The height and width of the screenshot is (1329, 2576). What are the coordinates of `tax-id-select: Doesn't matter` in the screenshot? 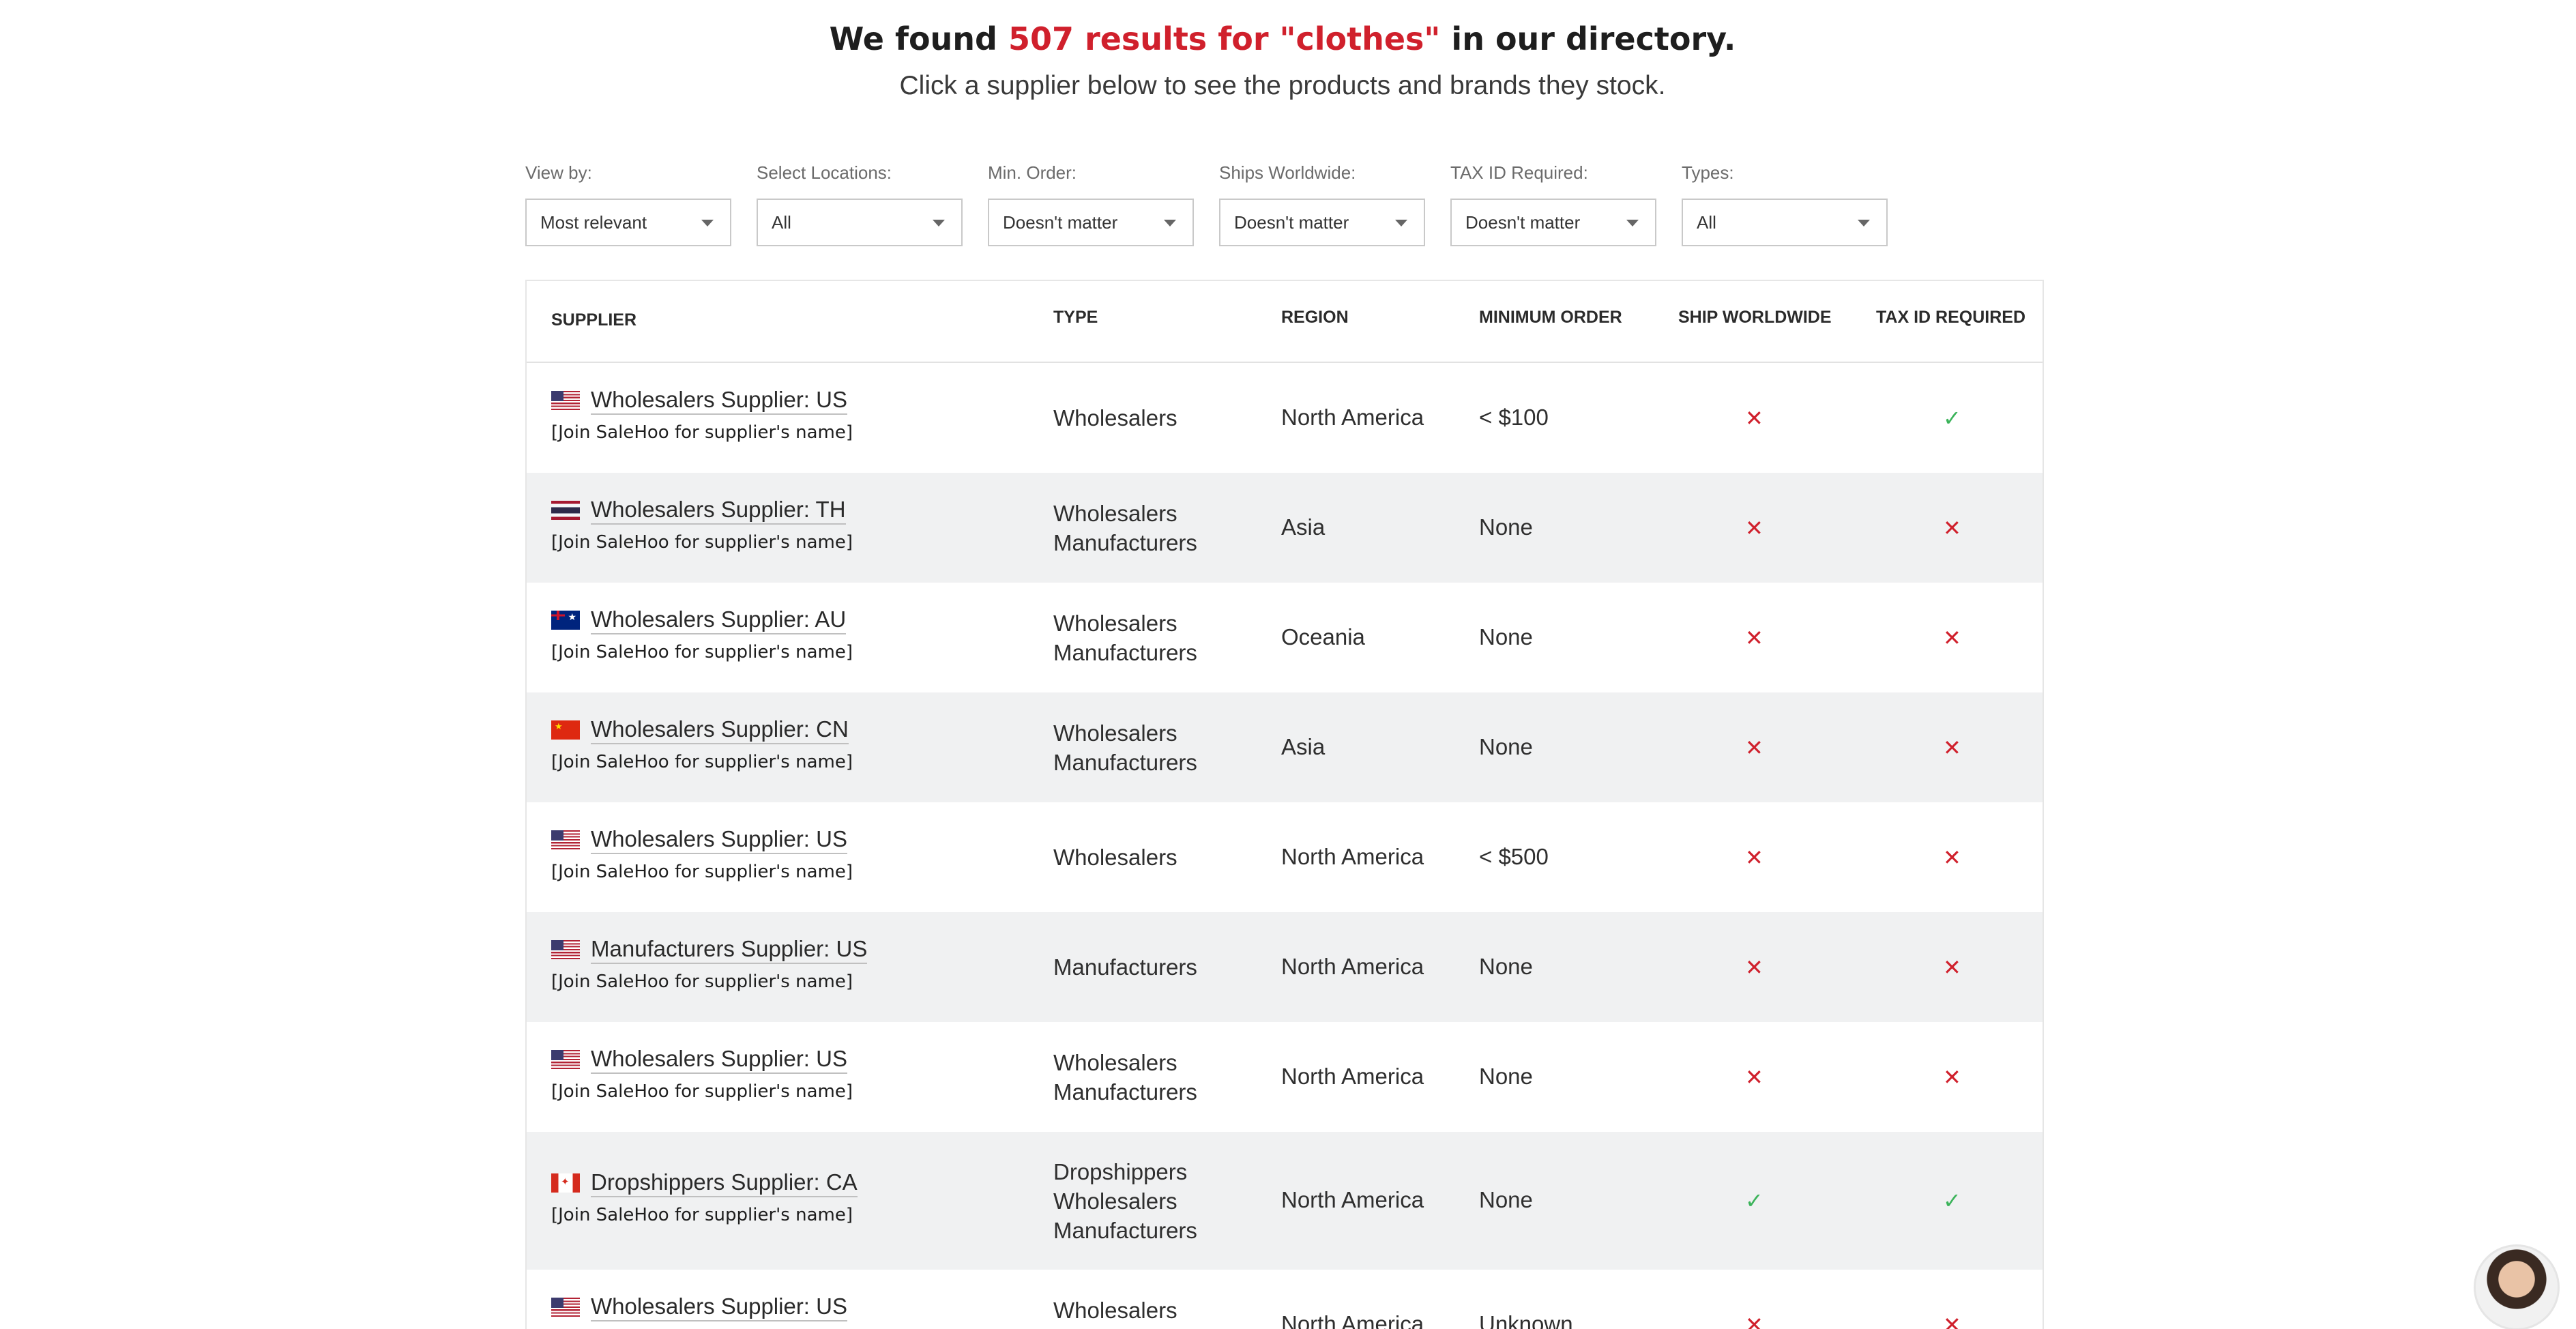 It's located at (1553, 223).